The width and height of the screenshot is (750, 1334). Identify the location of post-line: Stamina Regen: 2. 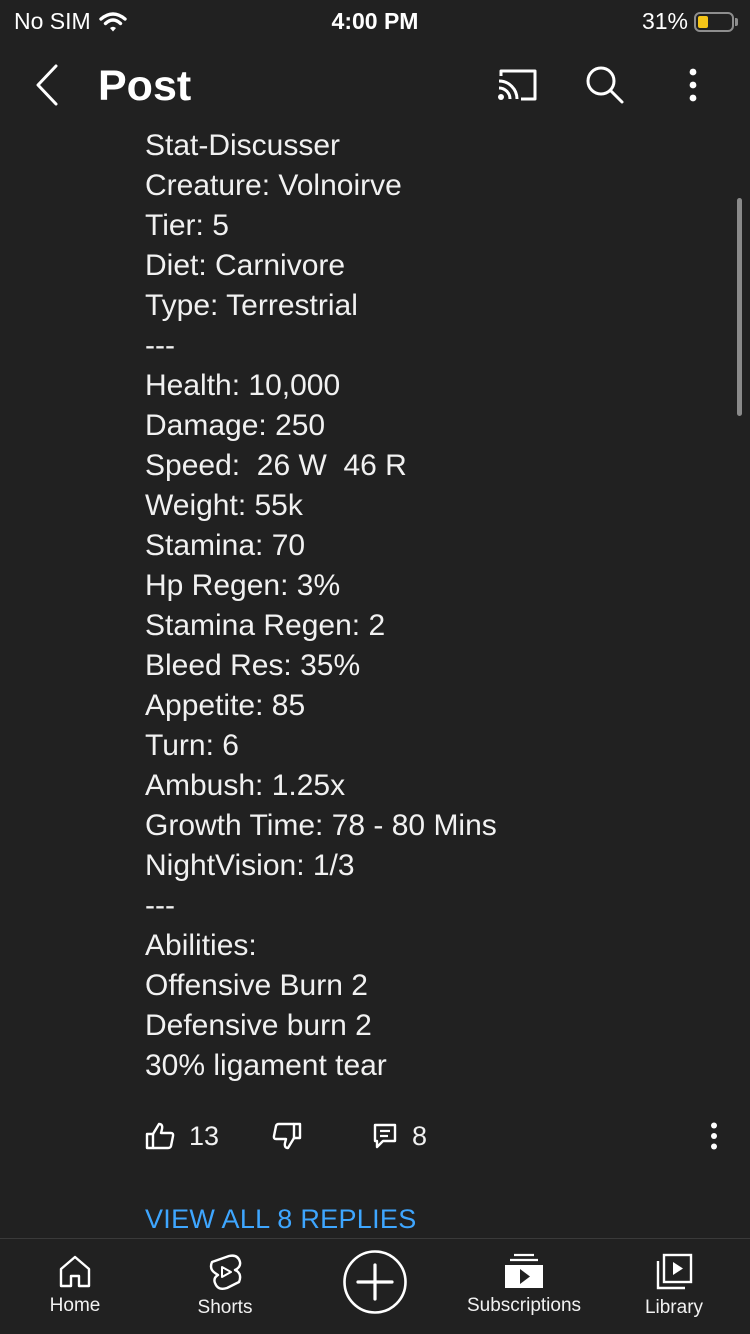
(265, 625).